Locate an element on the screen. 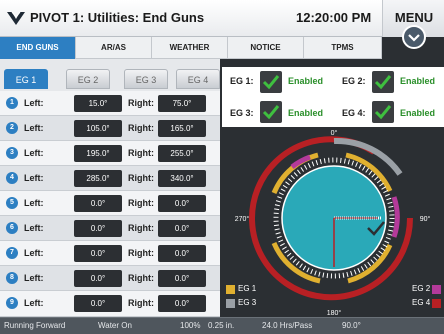  table-row: 3 Left: 195.0° Right: 255.0° is located at coordinates (110, 153).